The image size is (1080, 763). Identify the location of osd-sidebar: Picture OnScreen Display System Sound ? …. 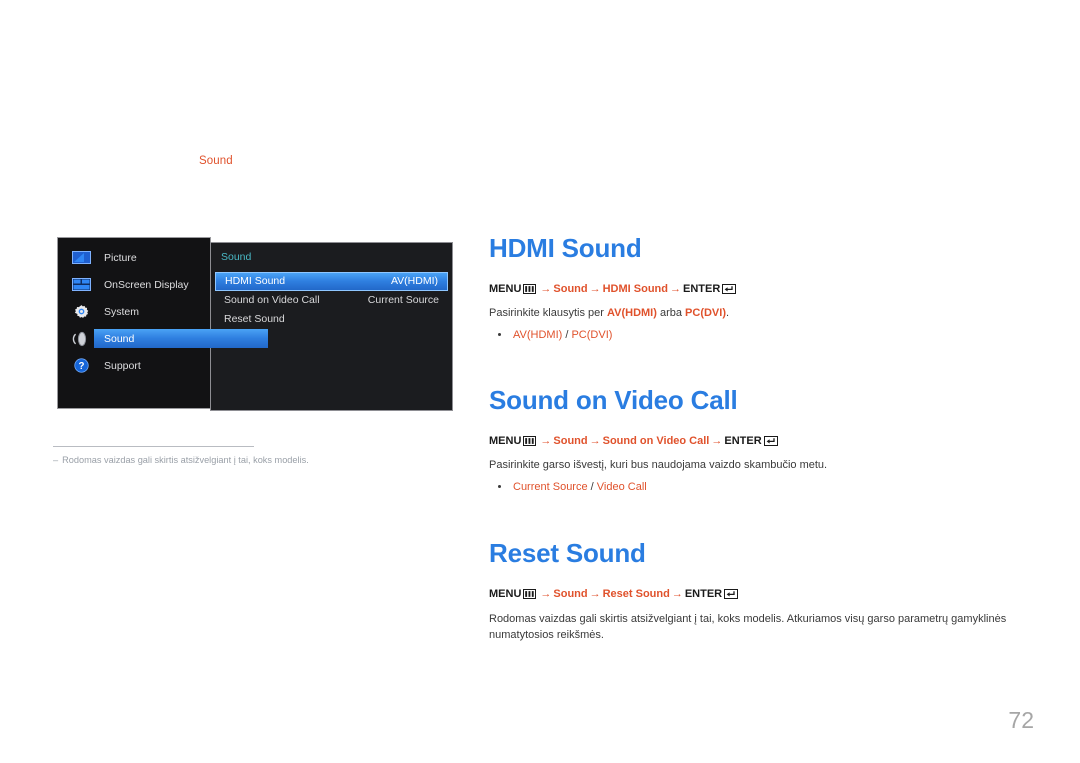
(162, 323).